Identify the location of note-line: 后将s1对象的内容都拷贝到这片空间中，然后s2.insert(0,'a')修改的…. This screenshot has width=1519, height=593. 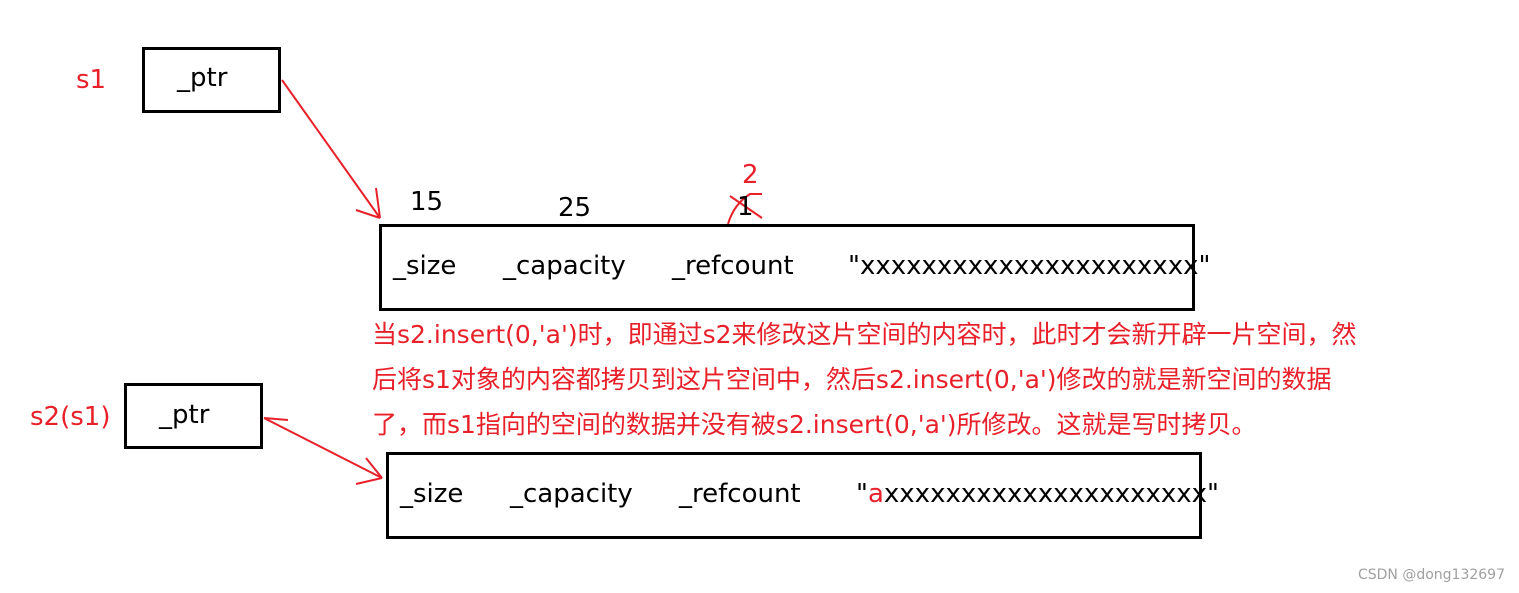
(852, 379).